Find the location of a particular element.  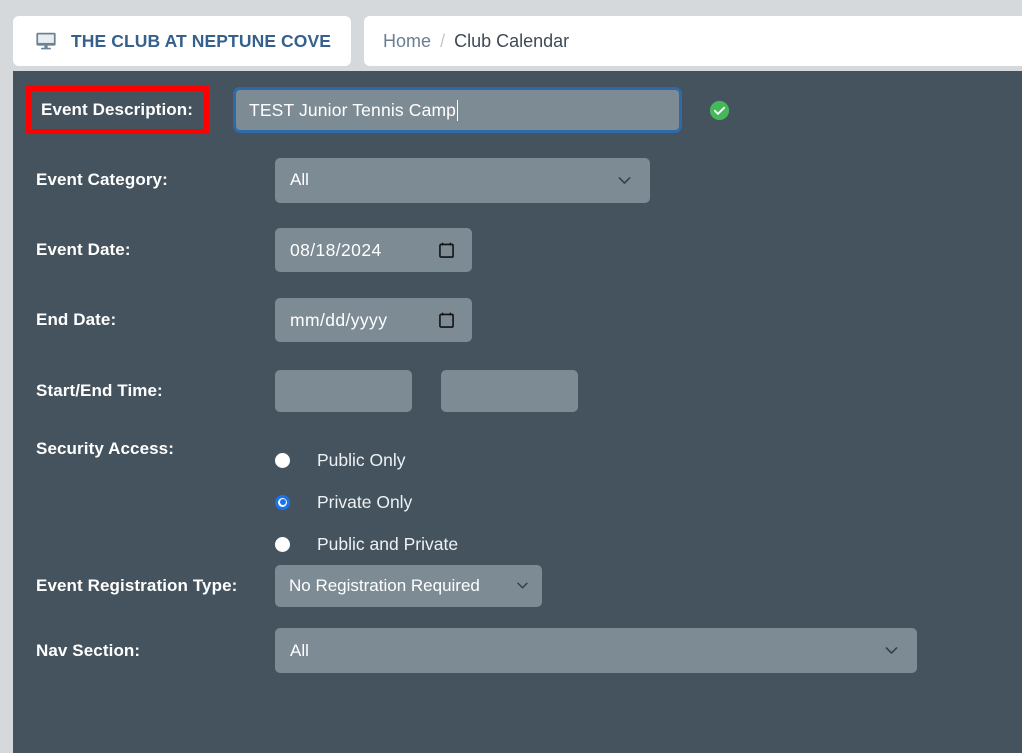

end-date-input: mm/dd/yyyy is located at coordinates (373, 320).